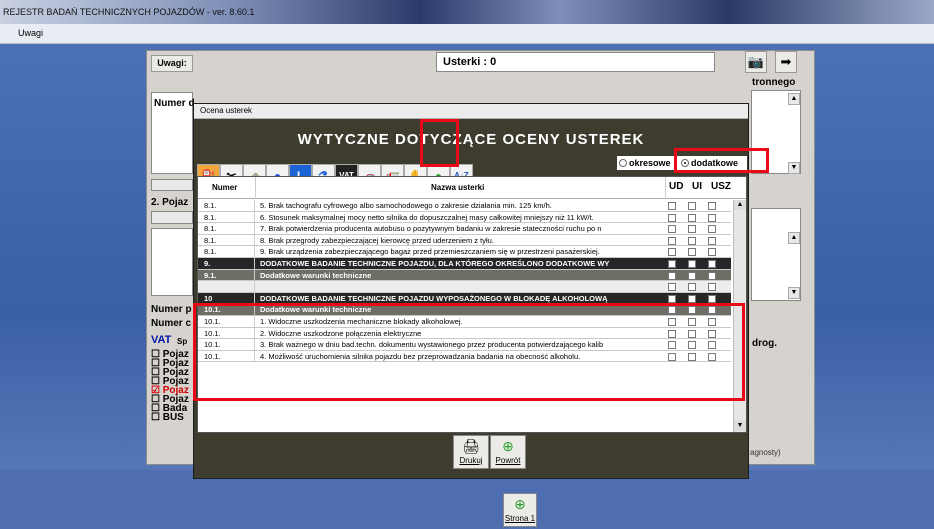  What do you see at coordinates (650, 163) in the screenshot?
I see `radio-okresowe-label: okresowe` at bounding box center [650, 163].